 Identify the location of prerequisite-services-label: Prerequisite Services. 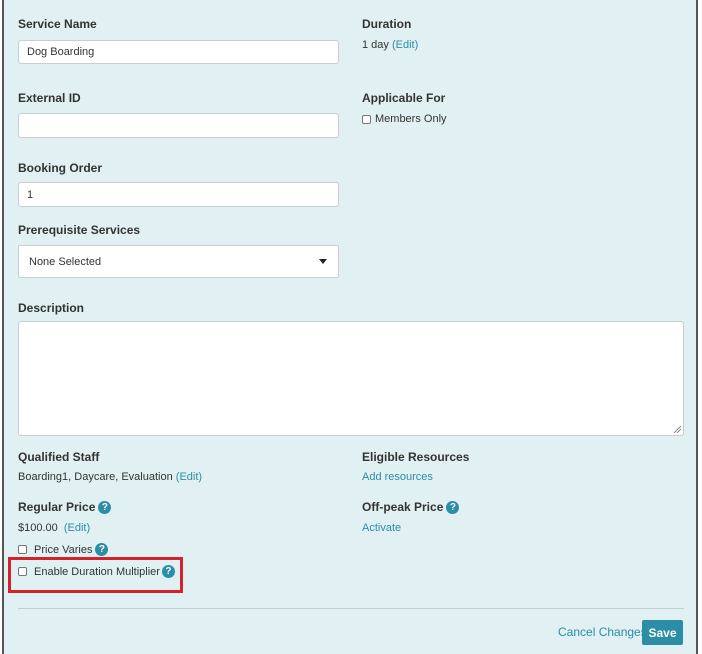
(79, 230).